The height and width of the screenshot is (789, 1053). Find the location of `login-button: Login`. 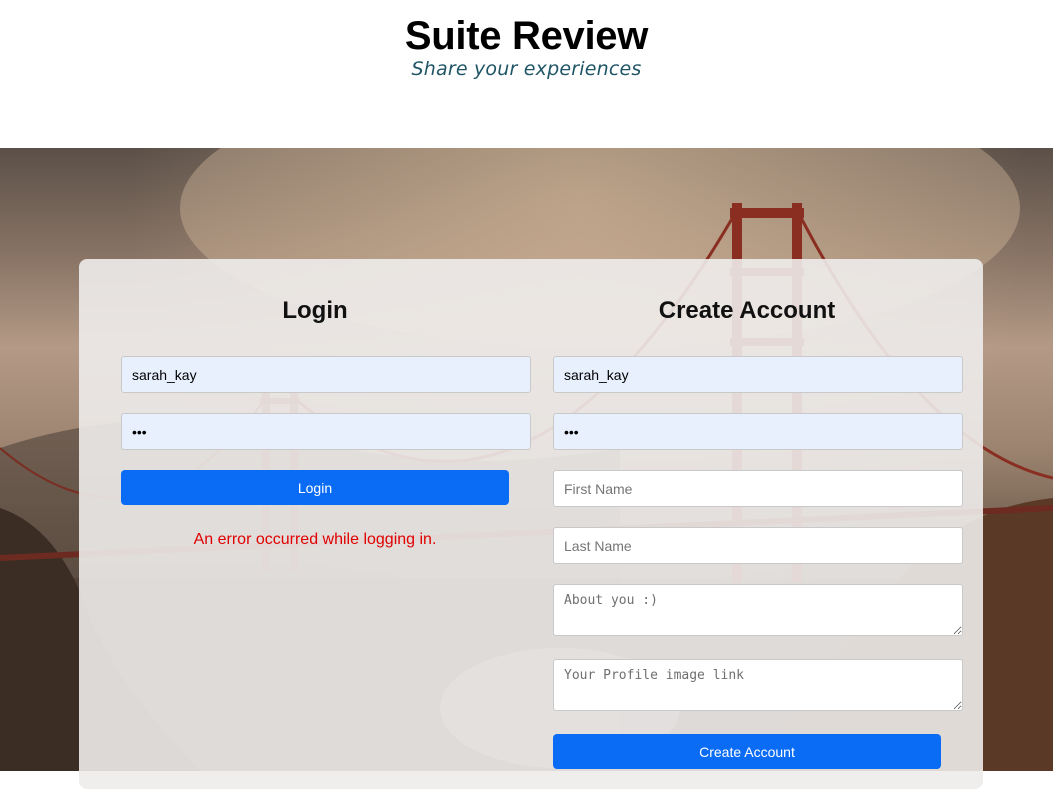

login-button: Login is located at coordinates (315, 487).